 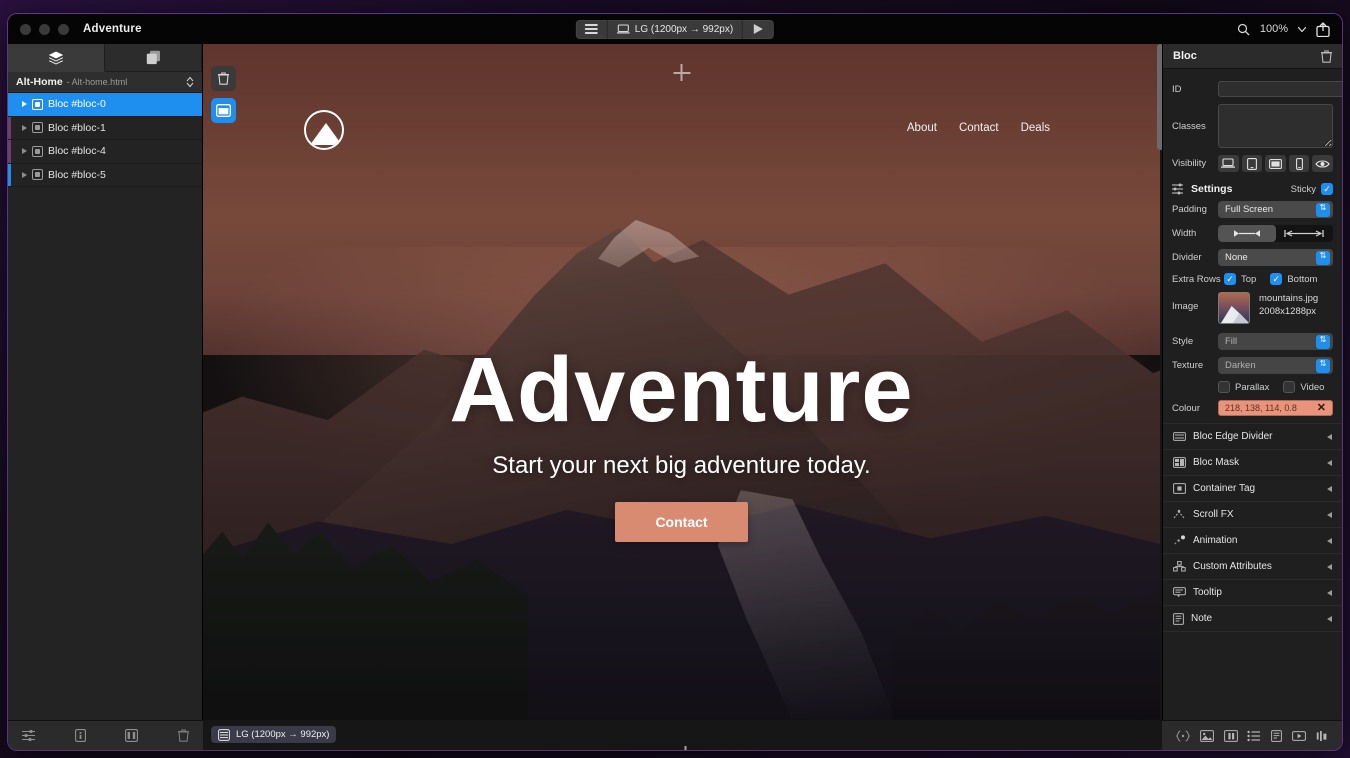 I want to click on close-icon: ✕, so click(x=1321, y=408).